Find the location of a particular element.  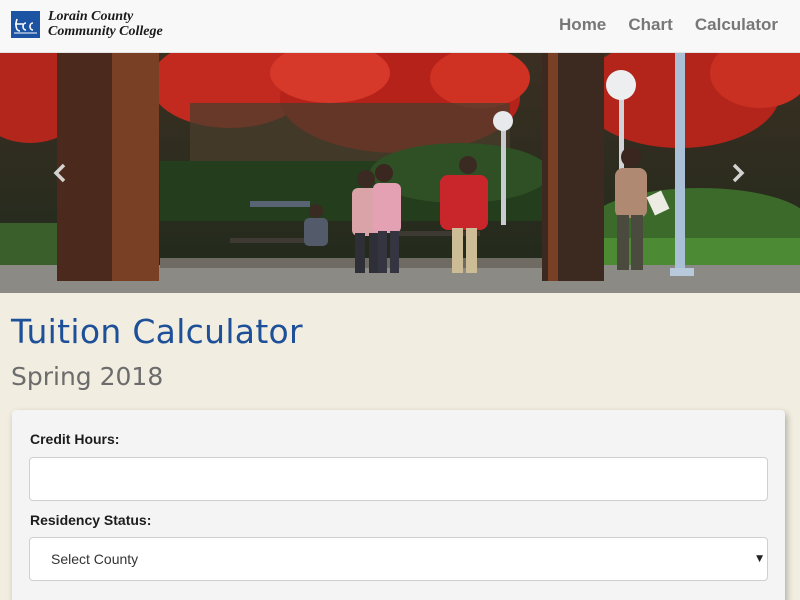

credit-hours-input is located at coordinates (398, 479).